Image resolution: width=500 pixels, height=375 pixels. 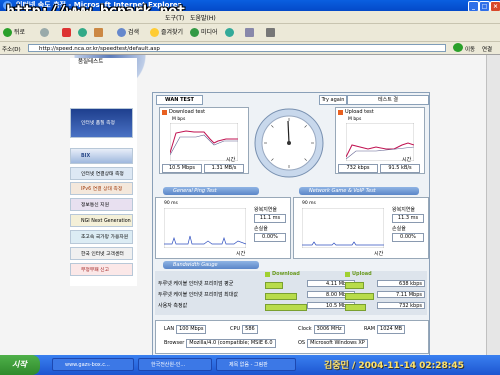 What do you see at coordinates (266, 210) in the screenshot?
I see `ping-rtt-label: 왕복지연율` at bounding box center [266, 210].